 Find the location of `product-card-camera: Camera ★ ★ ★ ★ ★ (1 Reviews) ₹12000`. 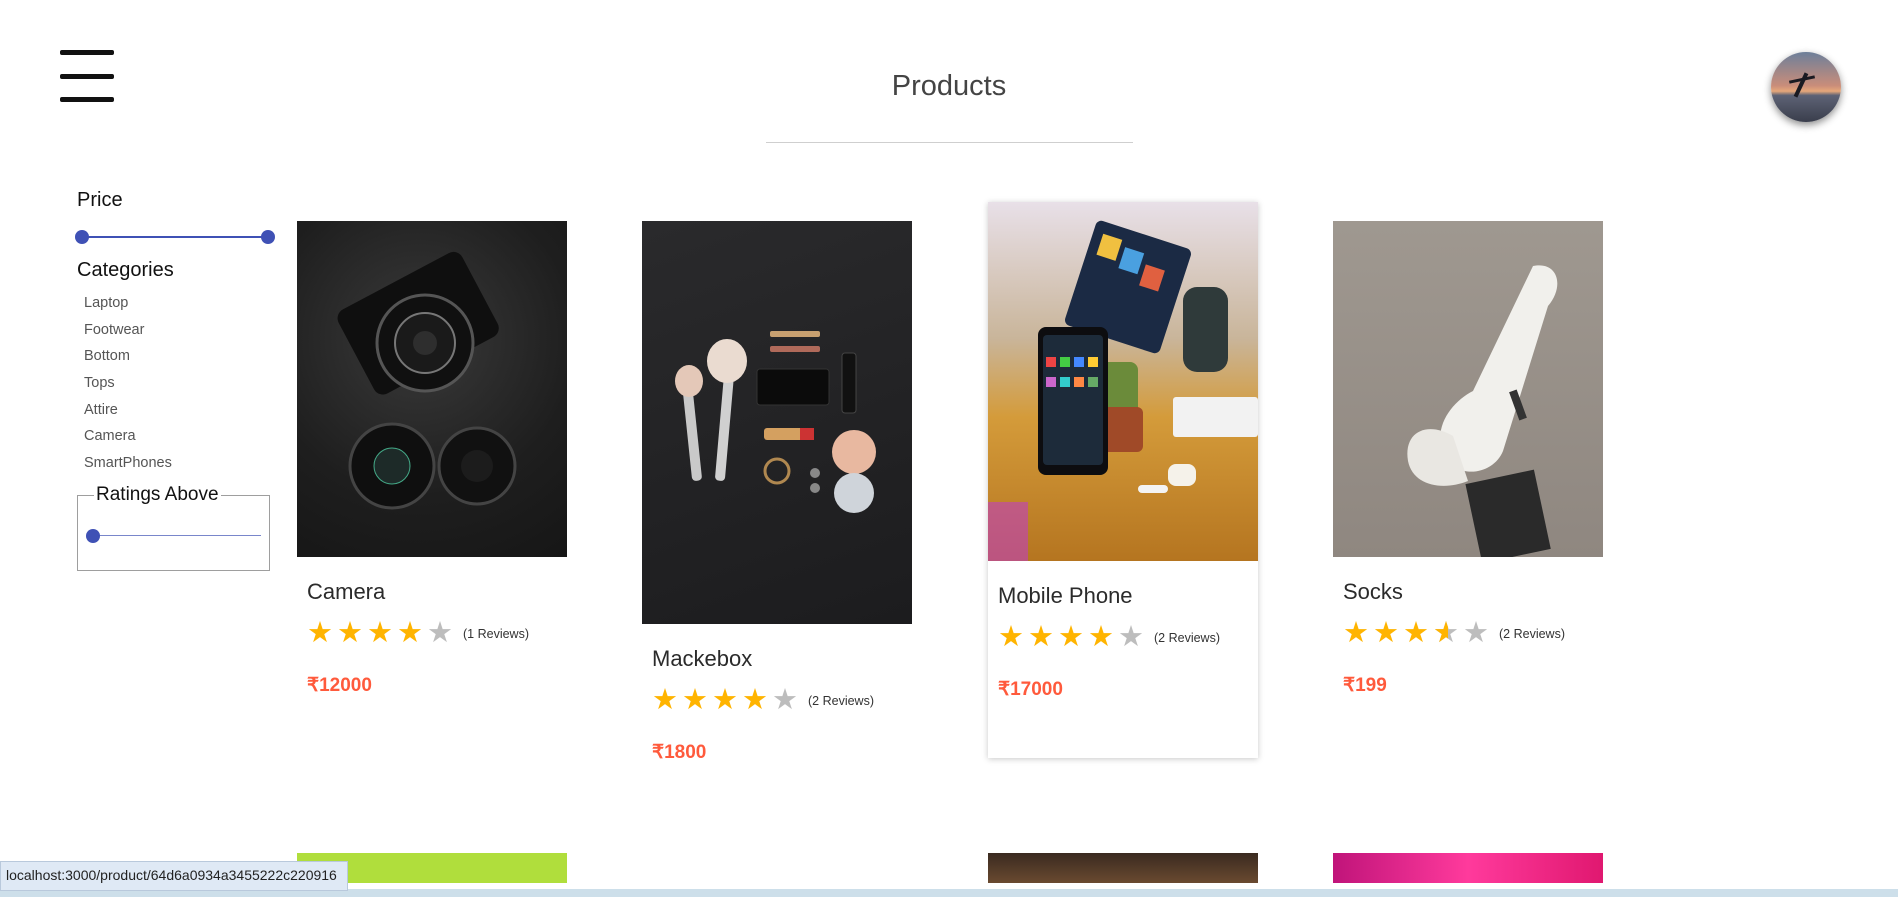

product-card-camera: Camera ★ ★ ★ ★ ★ (1 Reviews) ₹12000 is located at coordinates (432, 459).